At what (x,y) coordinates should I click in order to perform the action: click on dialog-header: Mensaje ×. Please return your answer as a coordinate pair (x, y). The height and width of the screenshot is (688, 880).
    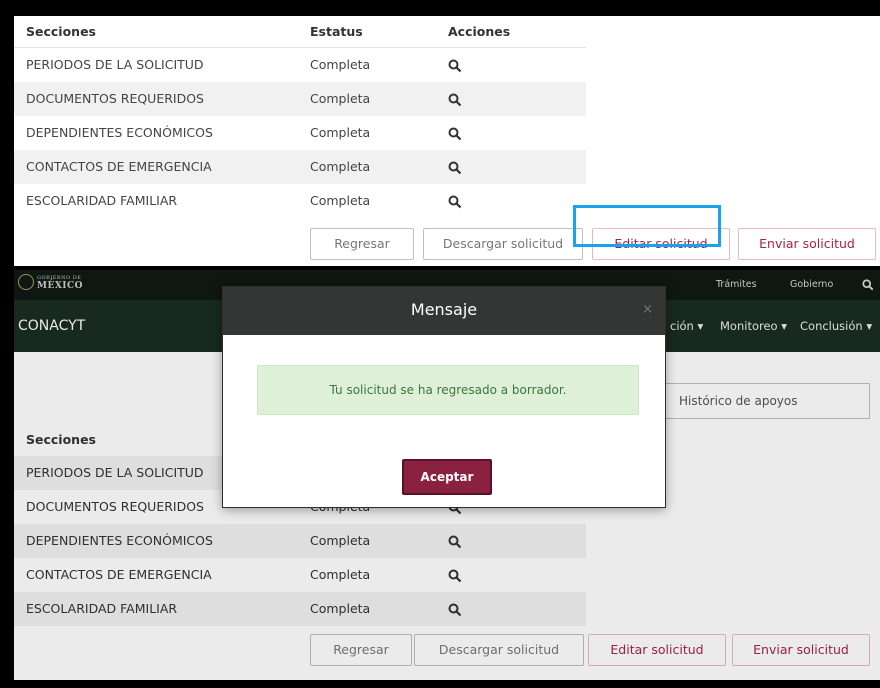
    Looking at the image, I should click on (444, 311).